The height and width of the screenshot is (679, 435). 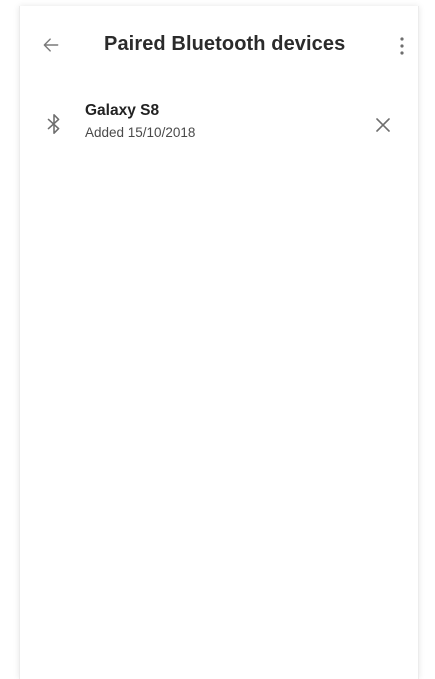 What do you see at coordinates (54, 124) in the screenshot?
I see `bluetooth-icon` at bounding box center [54, 124].